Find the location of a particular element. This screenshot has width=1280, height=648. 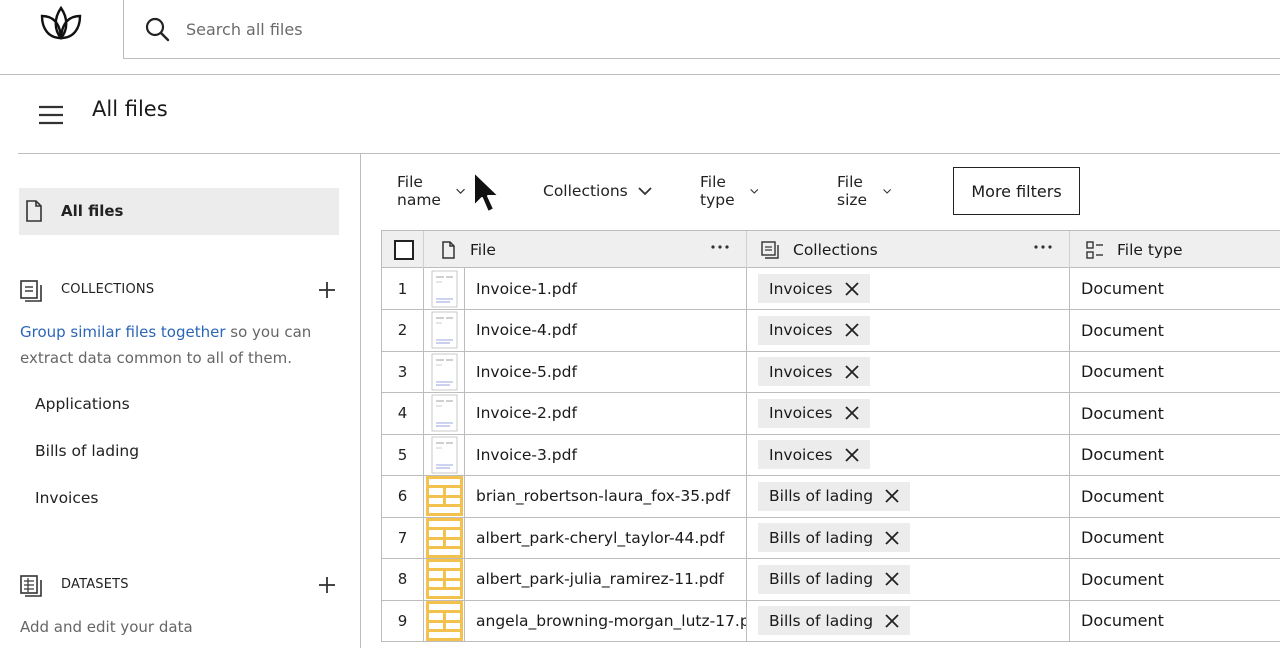

file-name: albert_park-julia_ramirez-11.pdf is located at coordinates (606, 579).